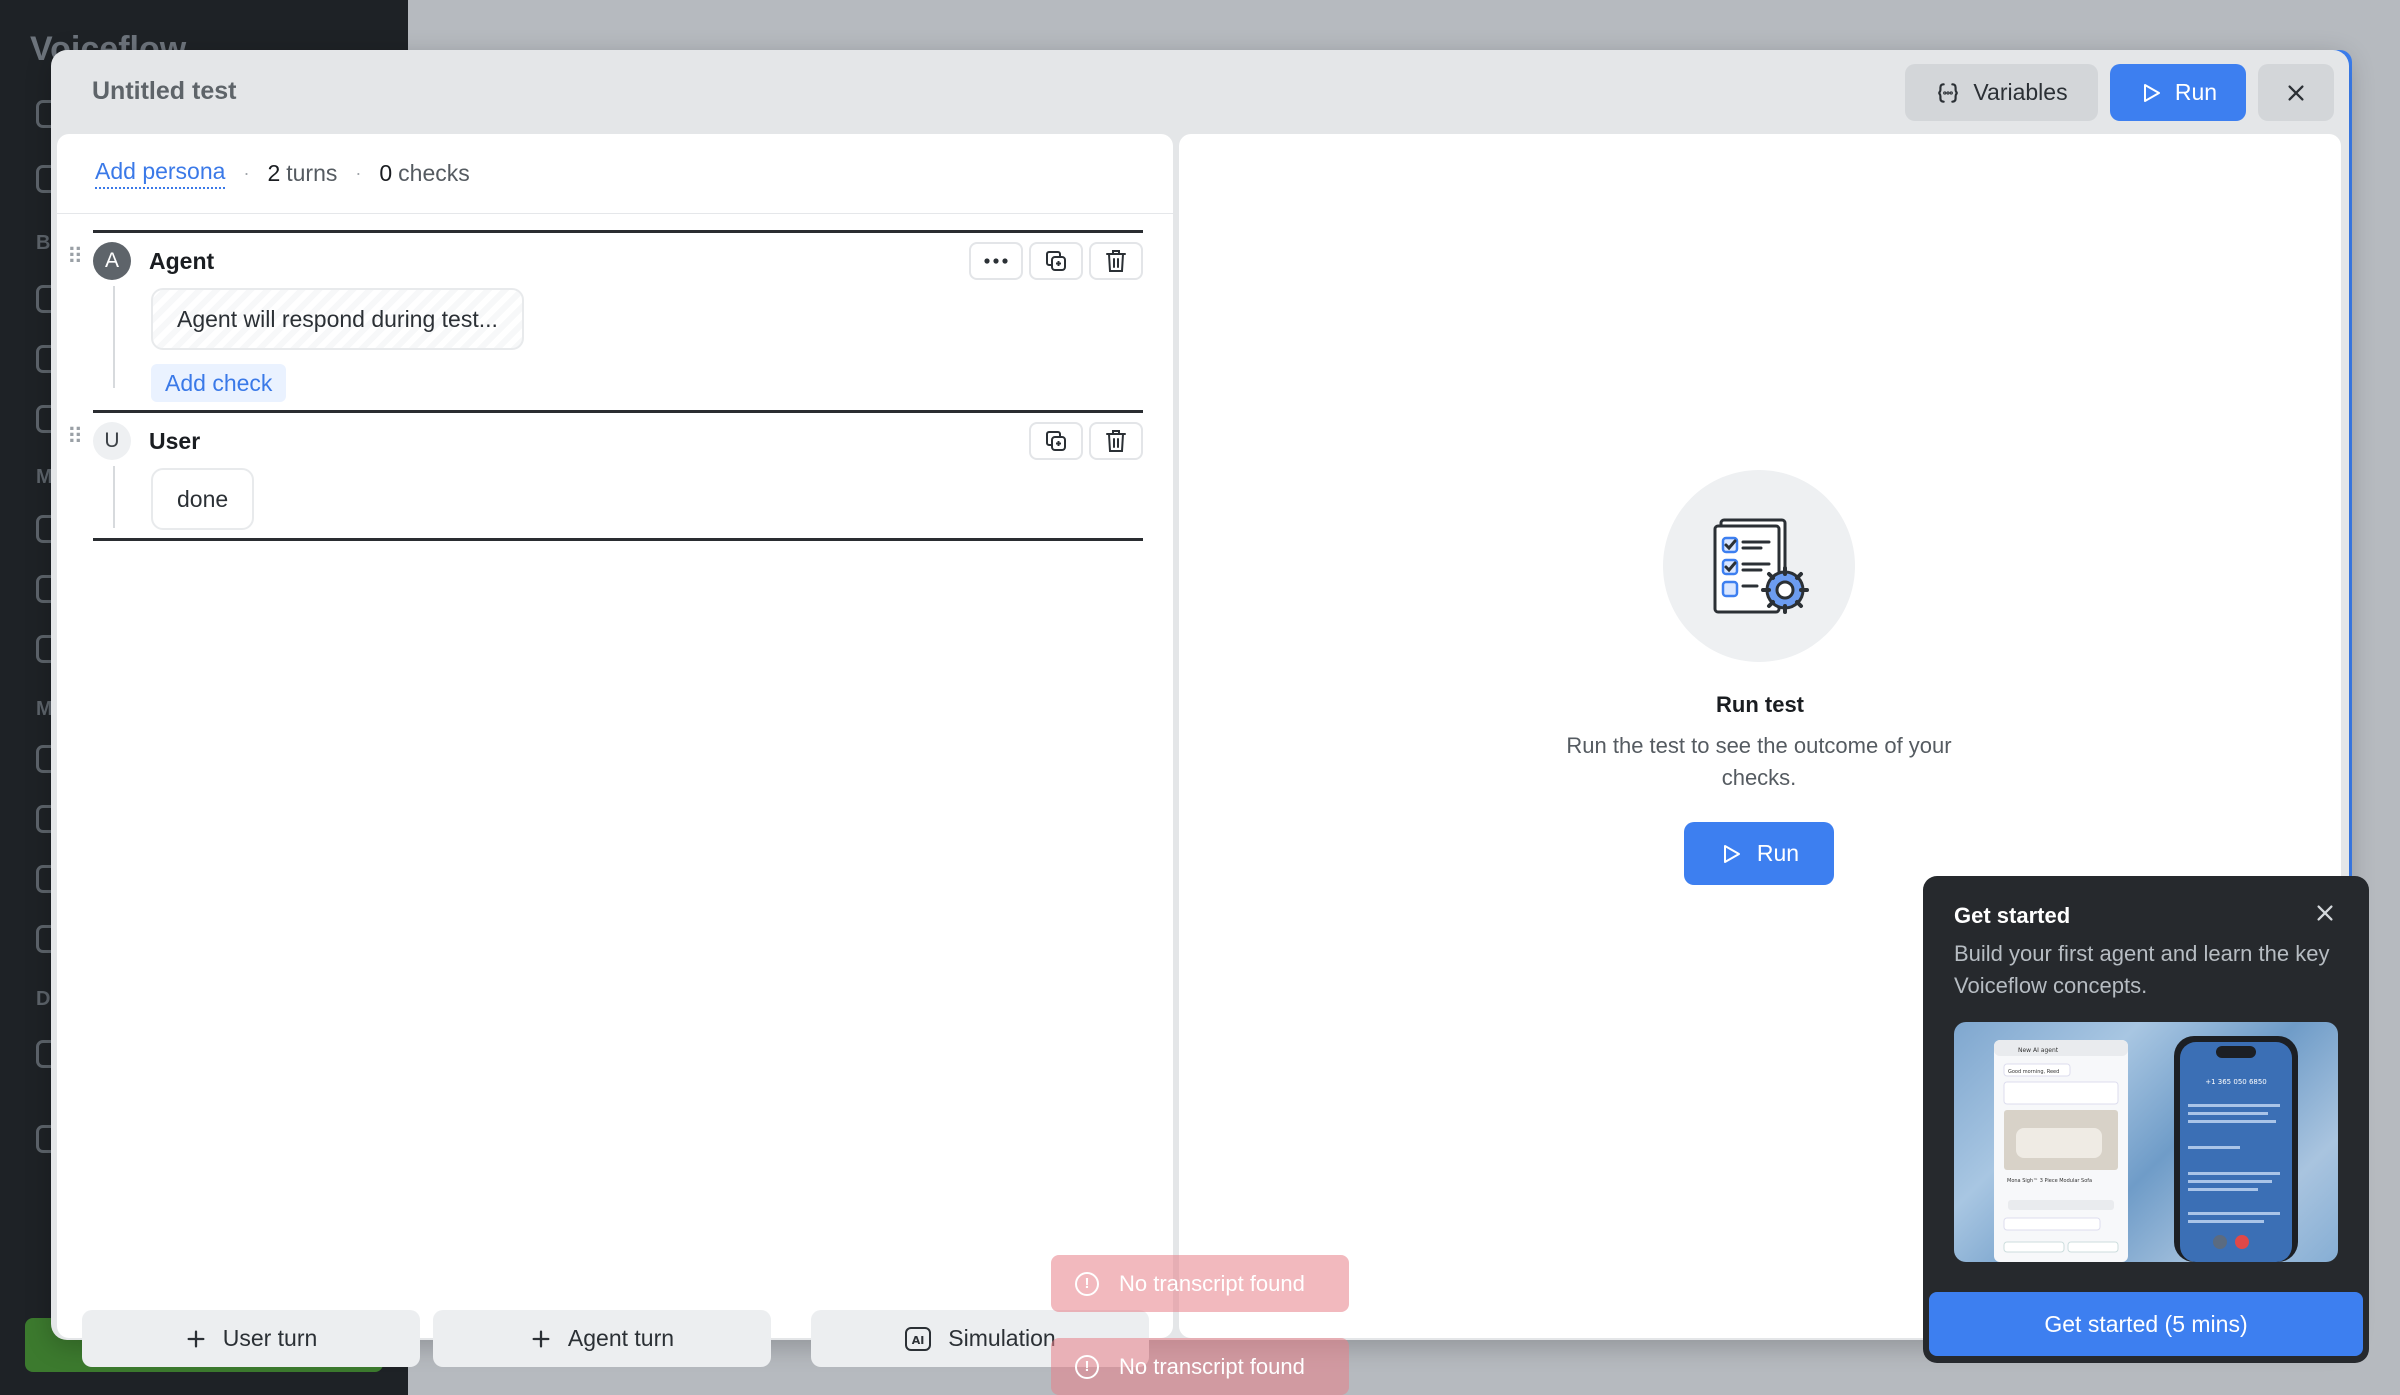  I want to click on turn-role-agent: Agent, so click(182, 261).